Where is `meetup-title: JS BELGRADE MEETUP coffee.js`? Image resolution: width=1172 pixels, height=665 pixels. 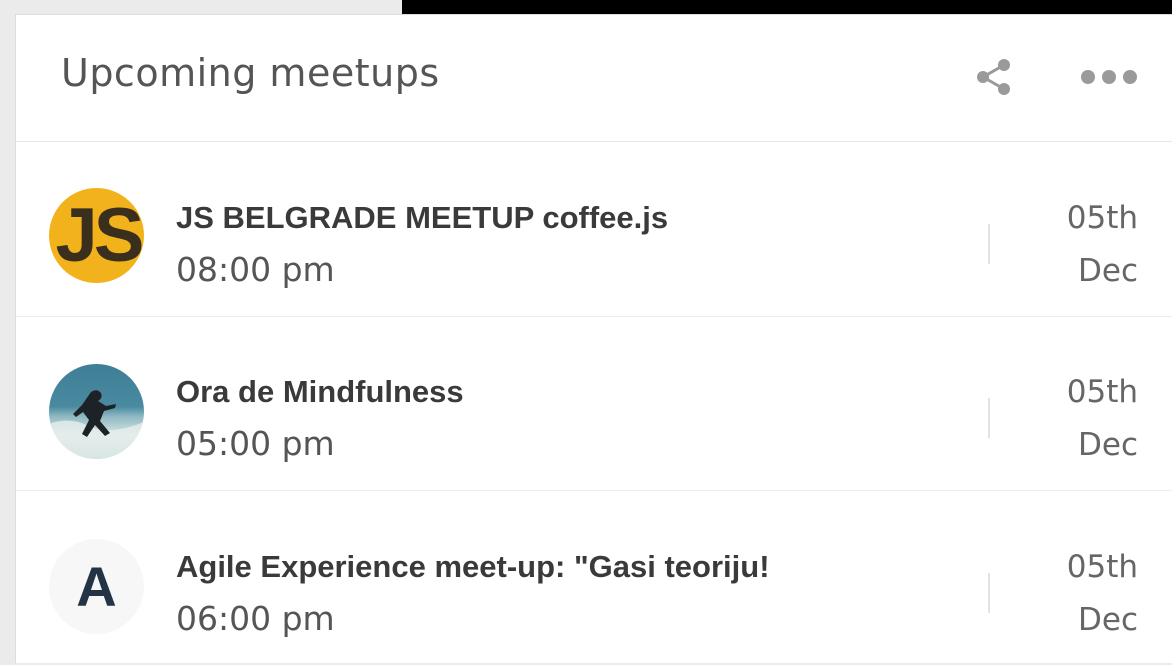 meetup-title: JS BELGRADE MEETUP coffee.js is located at coordinates (422, 218).